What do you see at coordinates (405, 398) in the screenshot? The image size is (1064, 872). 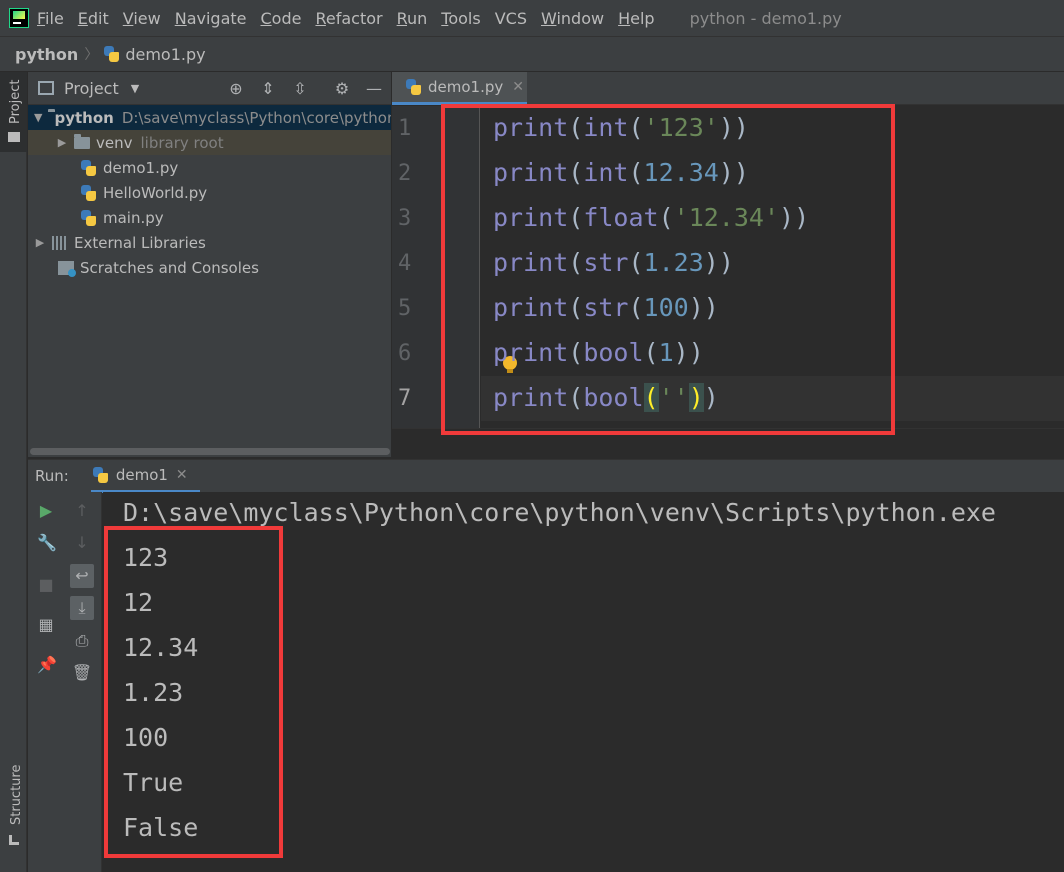 I see `line-number: 7` at bounding box center [405, 398].